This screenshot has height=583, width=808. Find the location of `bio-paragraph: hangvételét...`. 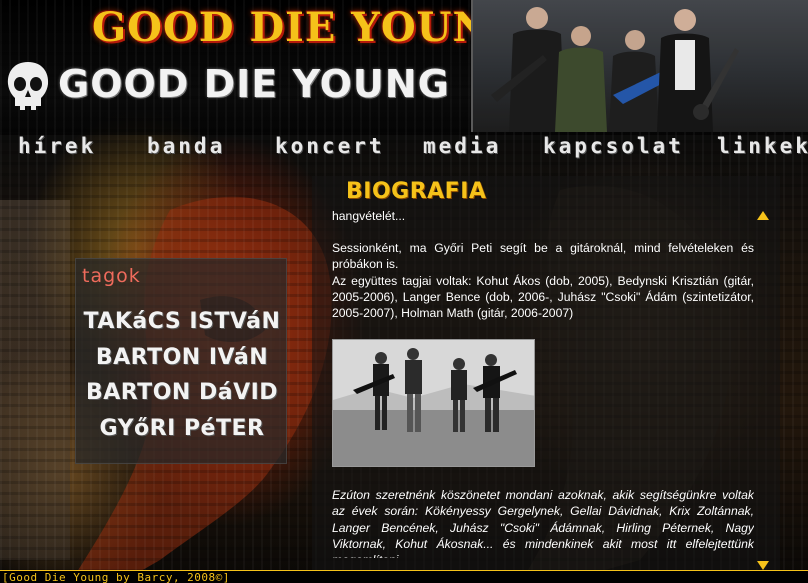

bio-paragraph: hangvételét... is located at coordinates (369, 216).